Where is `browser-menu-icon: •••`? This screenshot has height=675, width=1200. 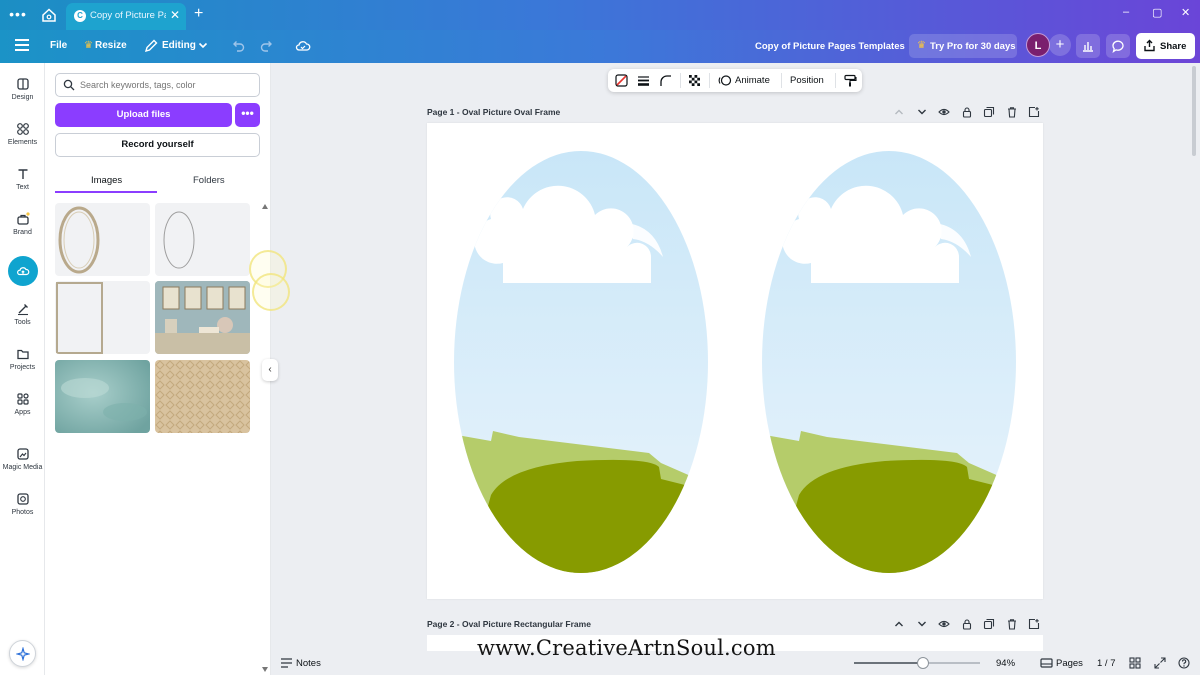 browser-menu-icon: ••• is located at coordinates (18, 15).